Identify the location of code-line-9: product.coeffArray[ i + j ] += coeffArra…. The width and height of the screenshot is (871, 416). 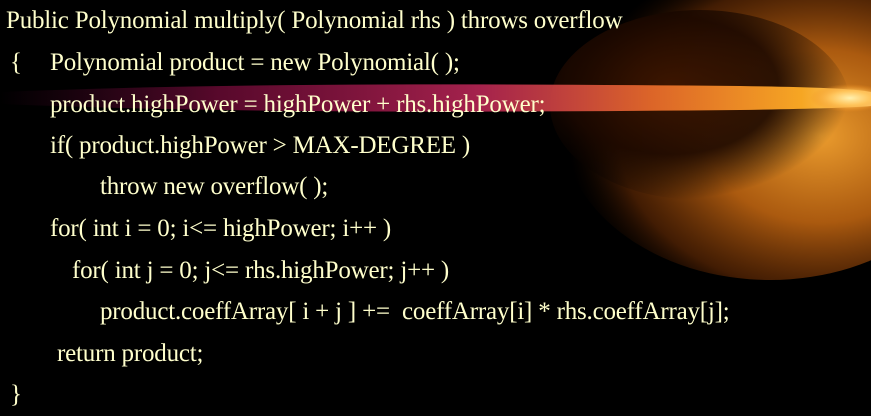
(415, 311).